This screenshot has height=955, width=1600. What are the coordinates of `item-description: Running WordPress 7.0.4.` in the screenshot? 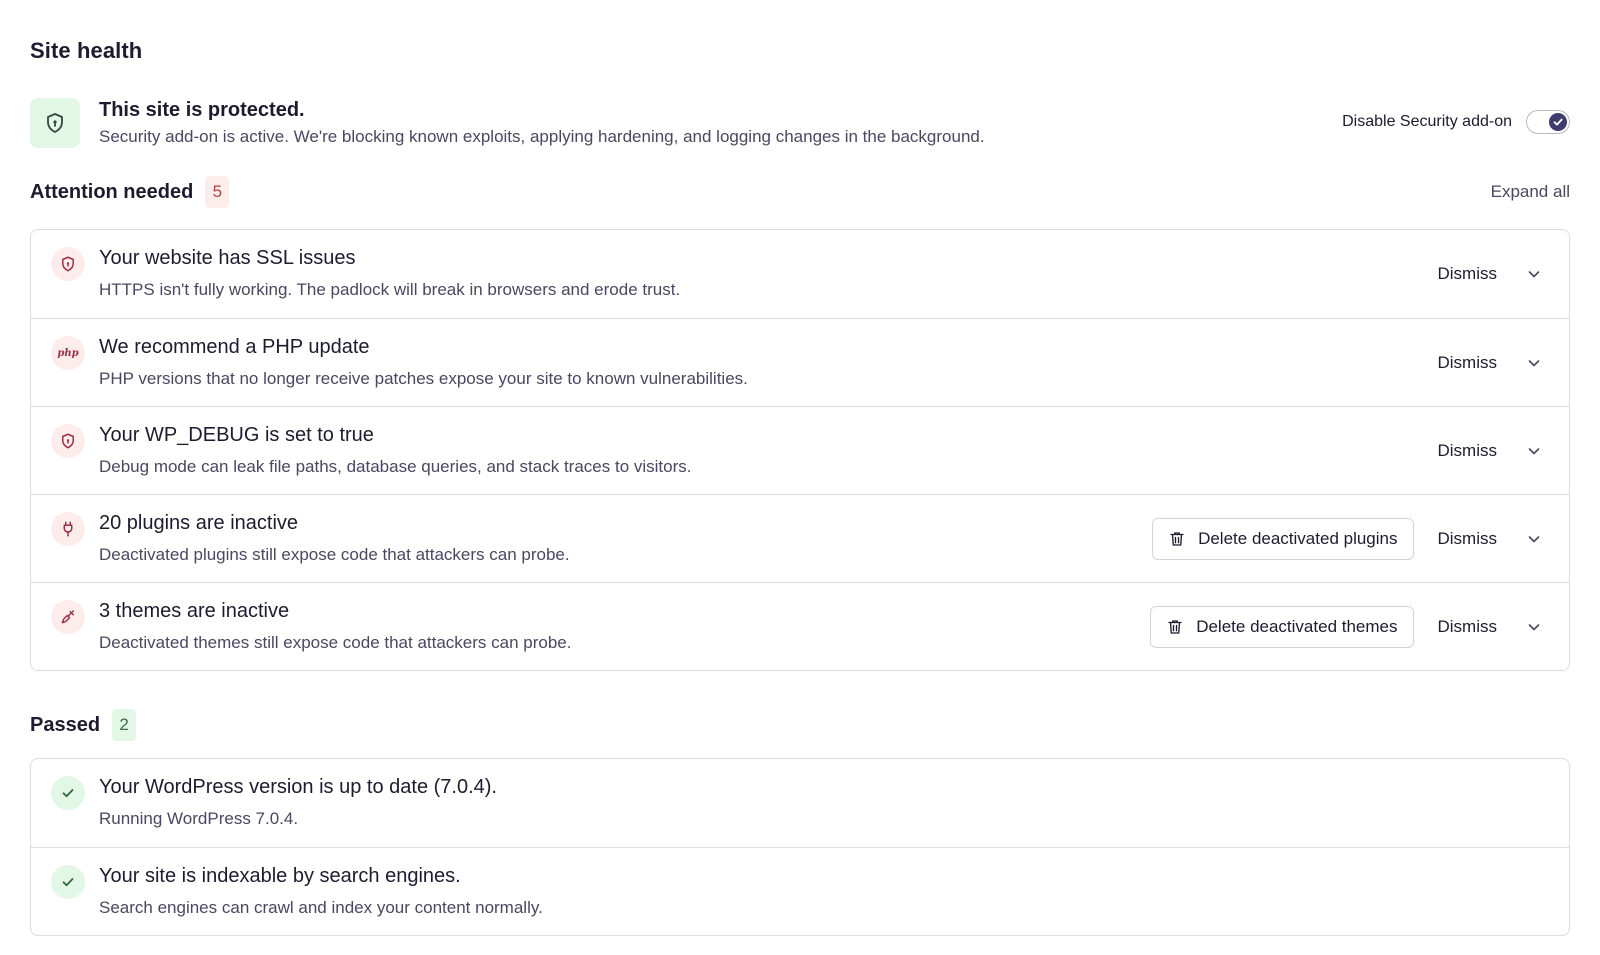 It's located at (199, 818).